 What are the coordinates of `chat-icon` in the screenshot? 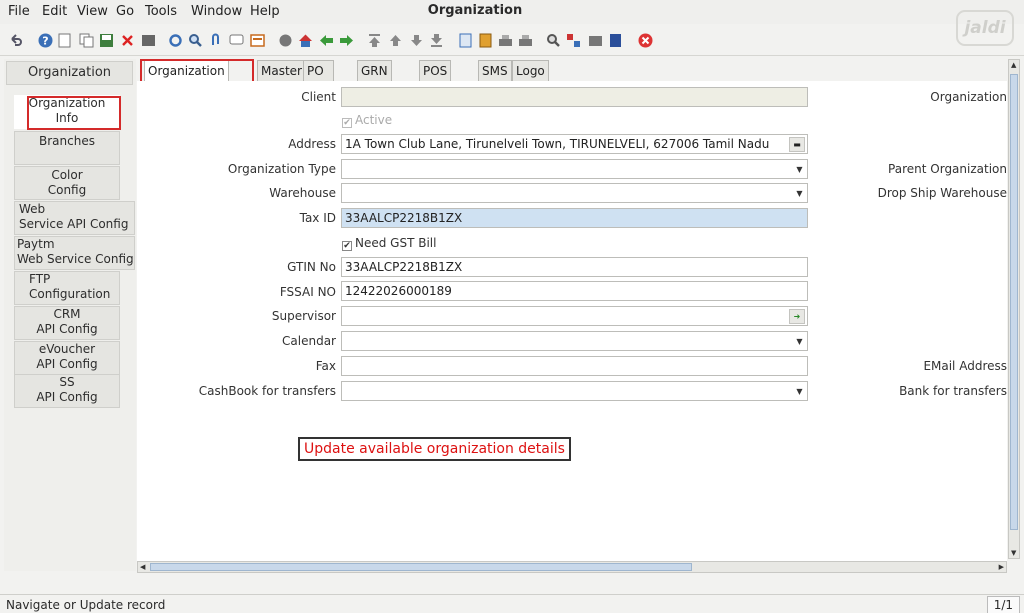 It's located at (236, 40).